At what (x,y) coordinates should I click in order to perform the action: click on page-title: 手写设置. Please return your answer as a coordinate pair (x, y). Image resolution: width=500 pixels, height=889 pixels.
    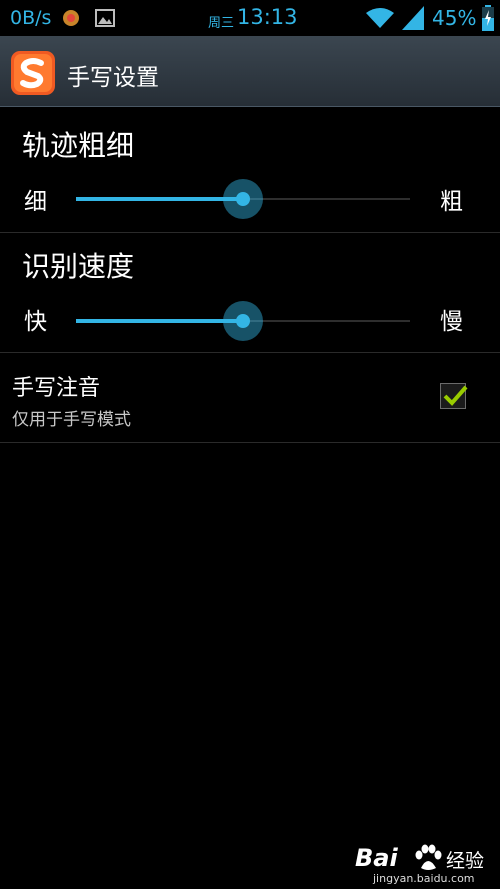
    Looking at the image, I should click on (113, 78).